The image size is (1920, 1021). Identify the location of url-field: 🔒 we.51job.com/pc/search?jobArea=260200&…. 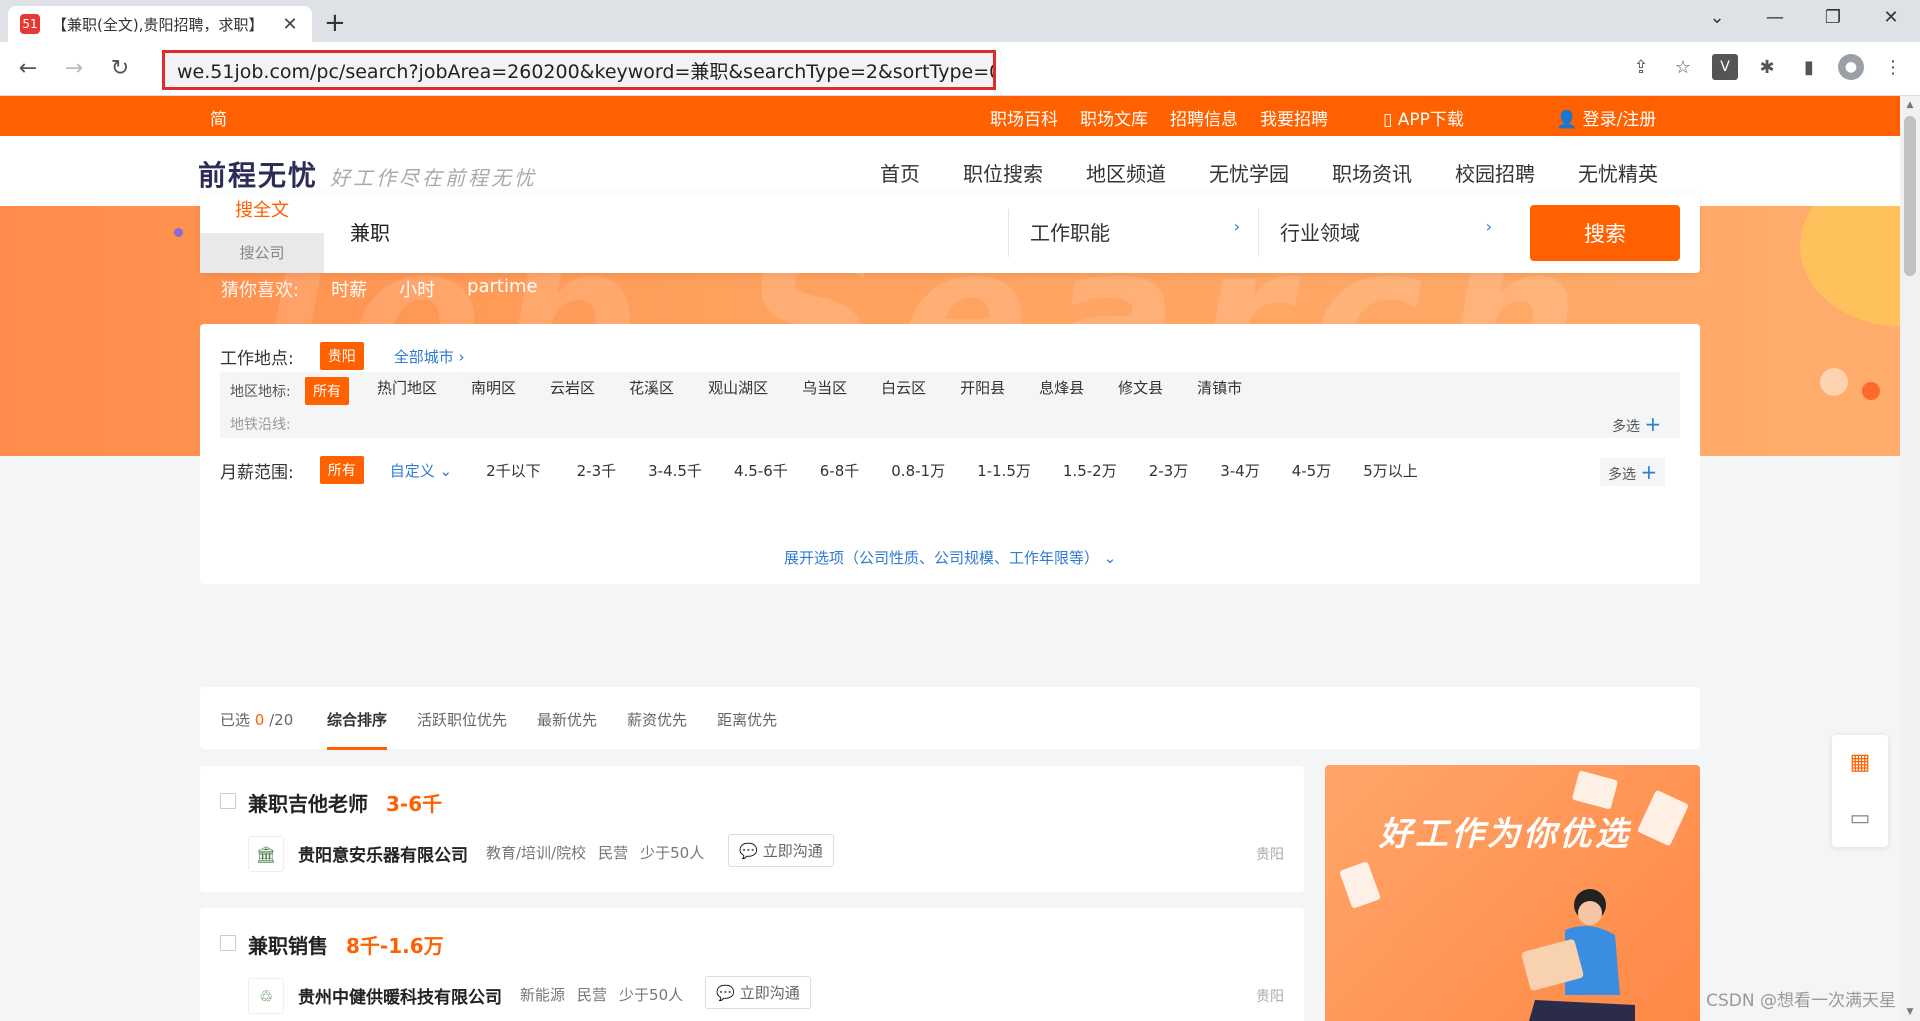
(579, 70).